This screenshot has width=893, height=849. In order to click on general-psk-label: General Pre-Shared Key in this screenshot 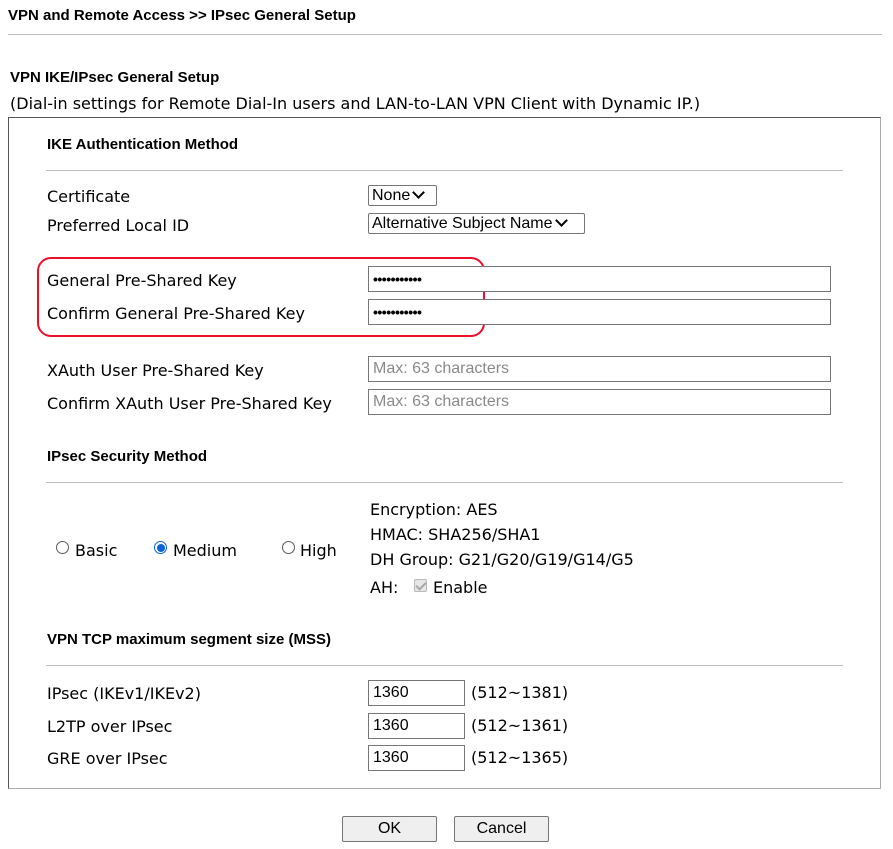, I will do `click(142, 280)`.